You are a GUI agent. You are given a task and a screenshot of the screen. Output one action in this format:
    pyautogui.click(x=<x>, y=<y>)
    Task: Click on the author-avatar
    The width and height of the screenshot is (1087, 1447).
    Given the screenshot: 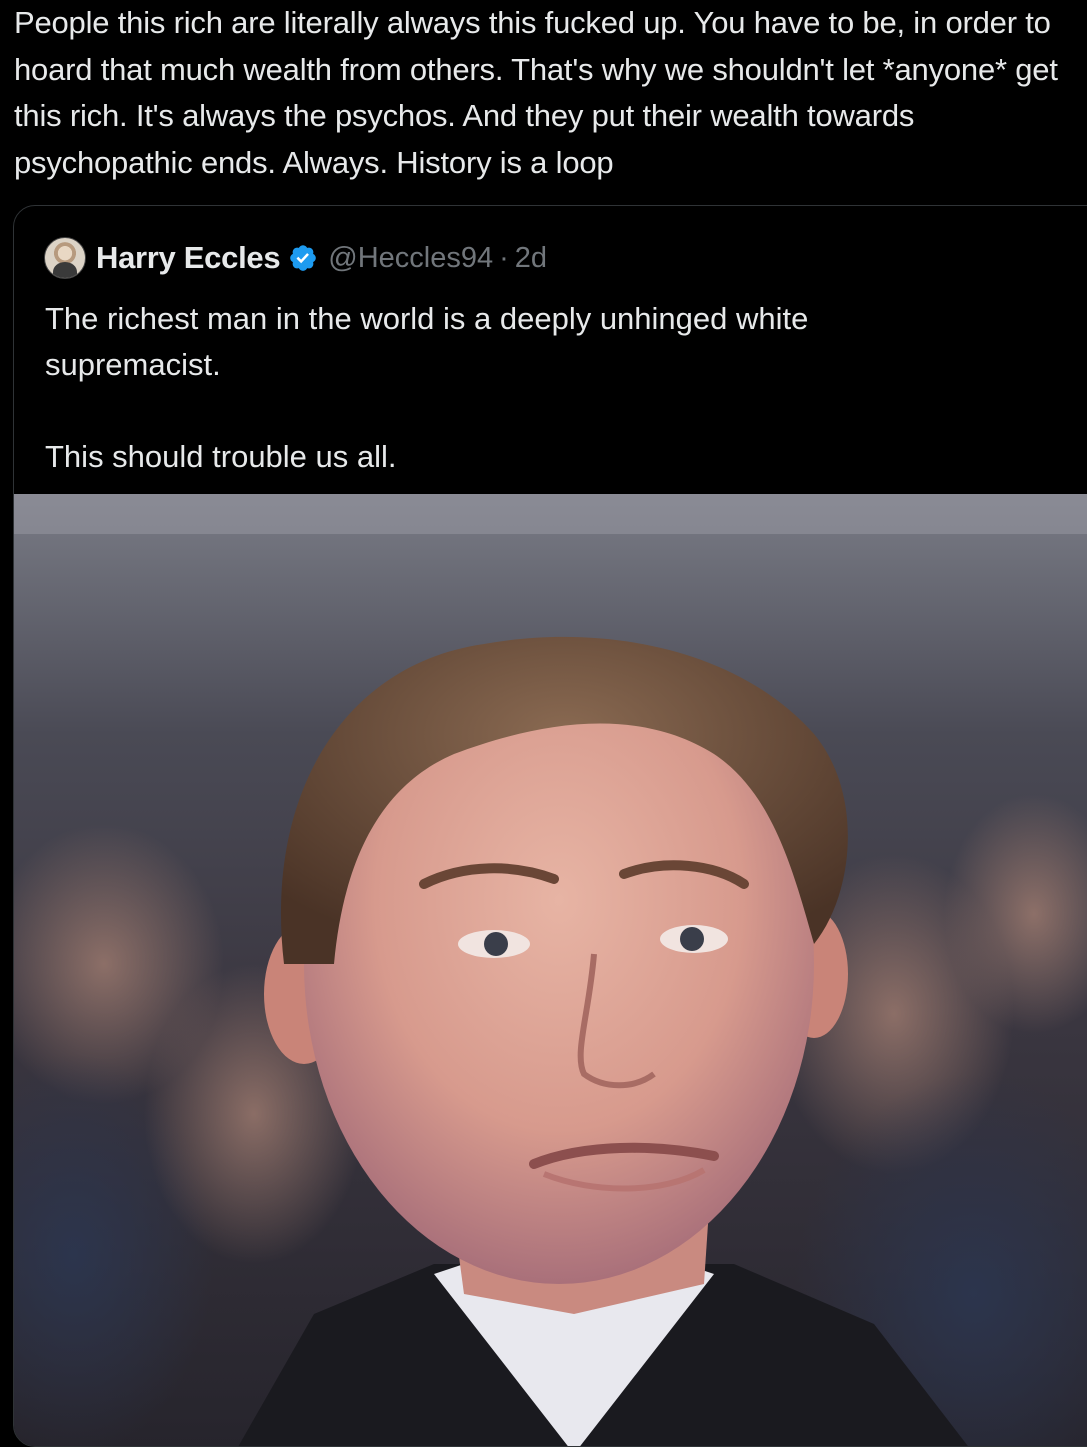 What is the action you would take?
    pyautogui.click(x=65, y=258)
    